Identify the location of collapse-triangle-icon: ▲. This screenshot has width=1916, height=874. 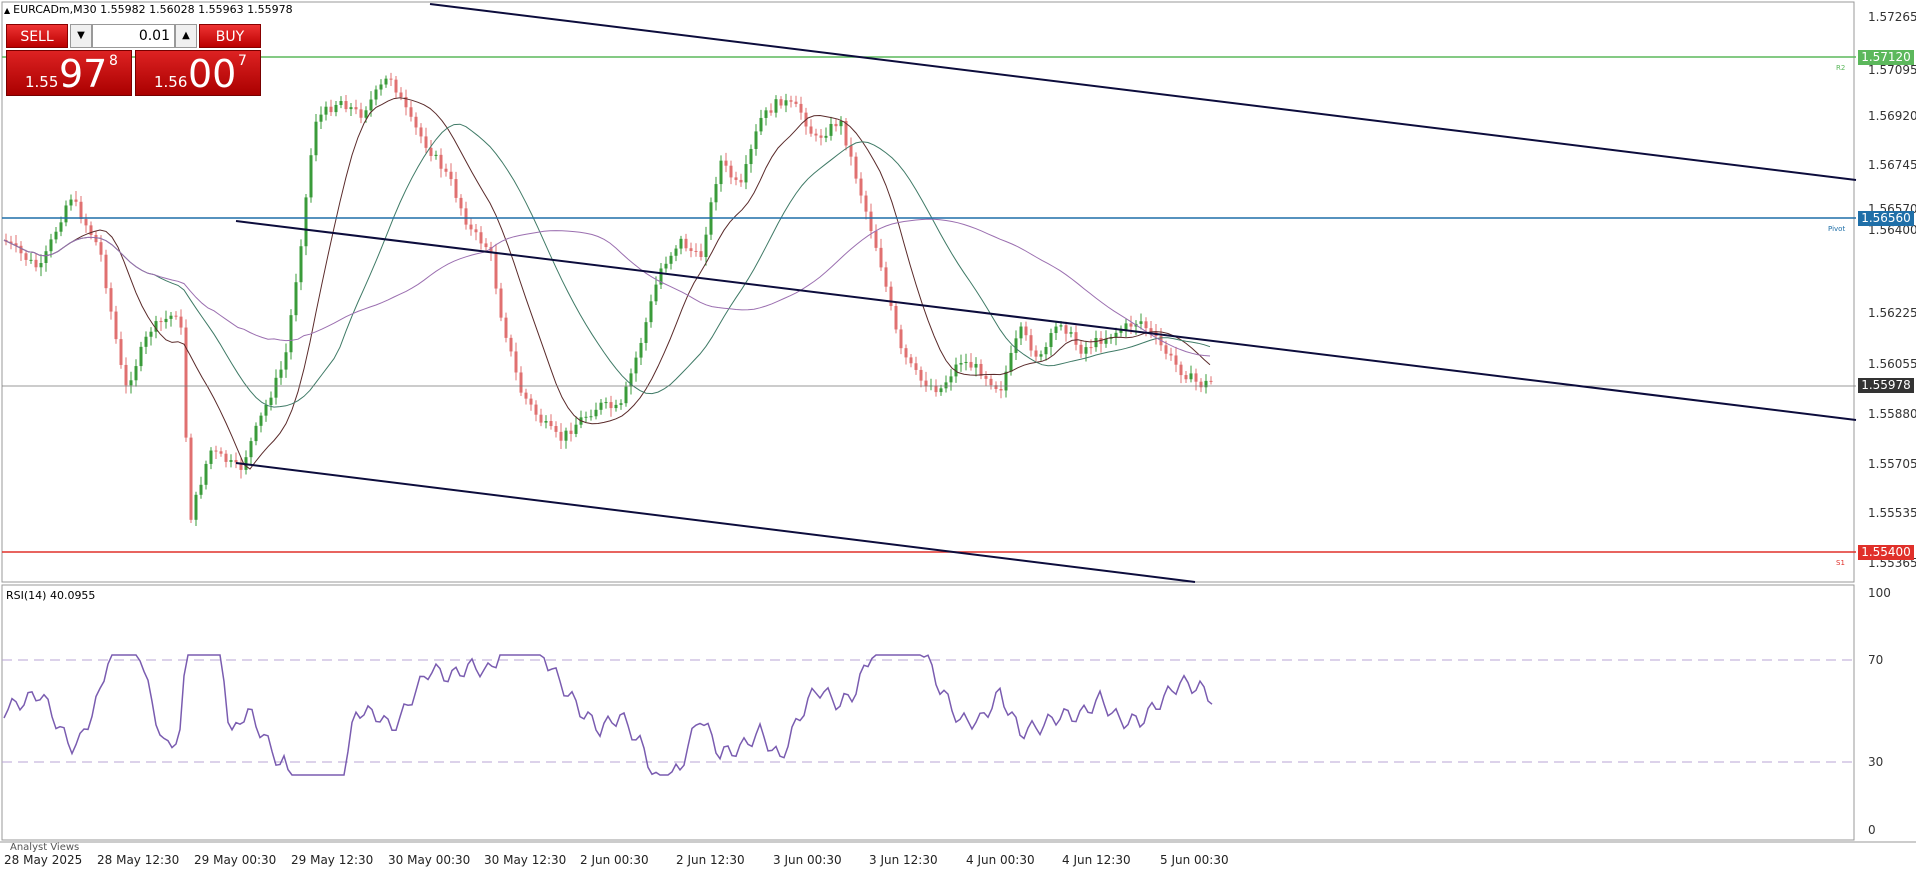
(7, 10).